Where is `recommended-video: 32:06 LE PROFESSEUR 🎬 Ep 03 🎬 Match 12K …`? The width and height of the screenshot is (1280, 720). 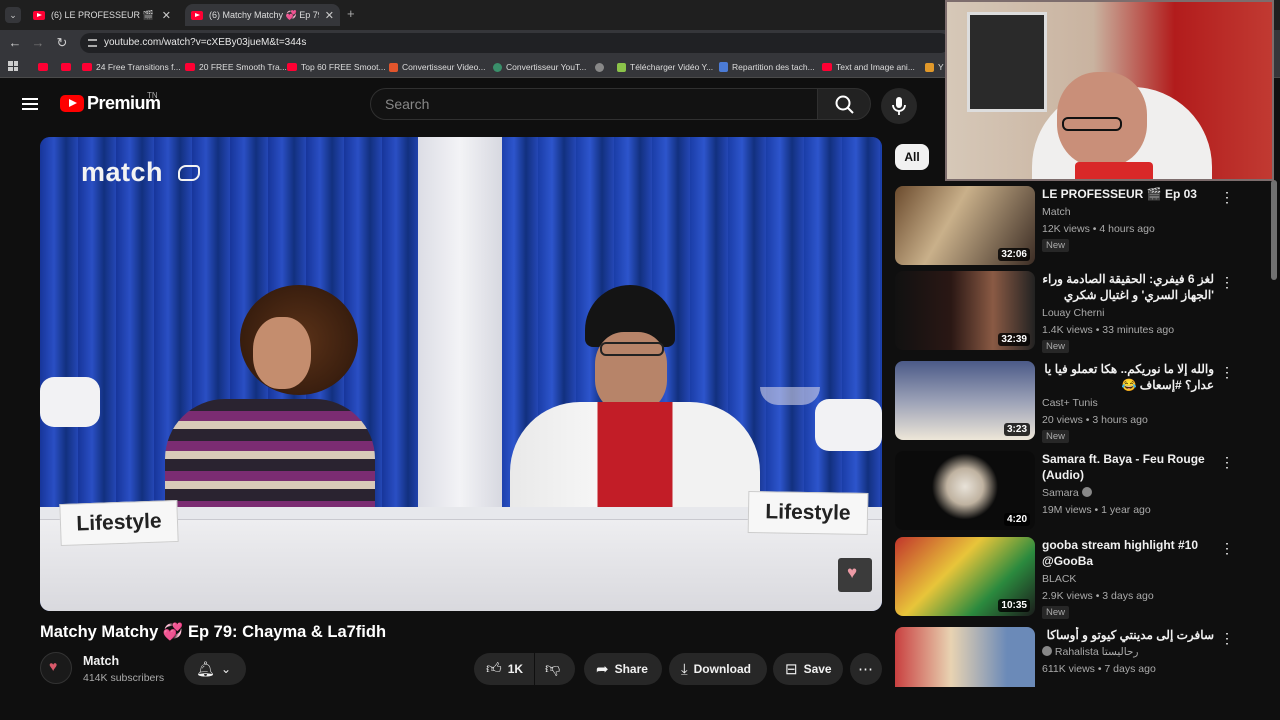
recommended-video: 32:06 LE PROFESSEUR 🎬 Ep 03 🎬 Match 12K … is located at coordinates (1087, 227).